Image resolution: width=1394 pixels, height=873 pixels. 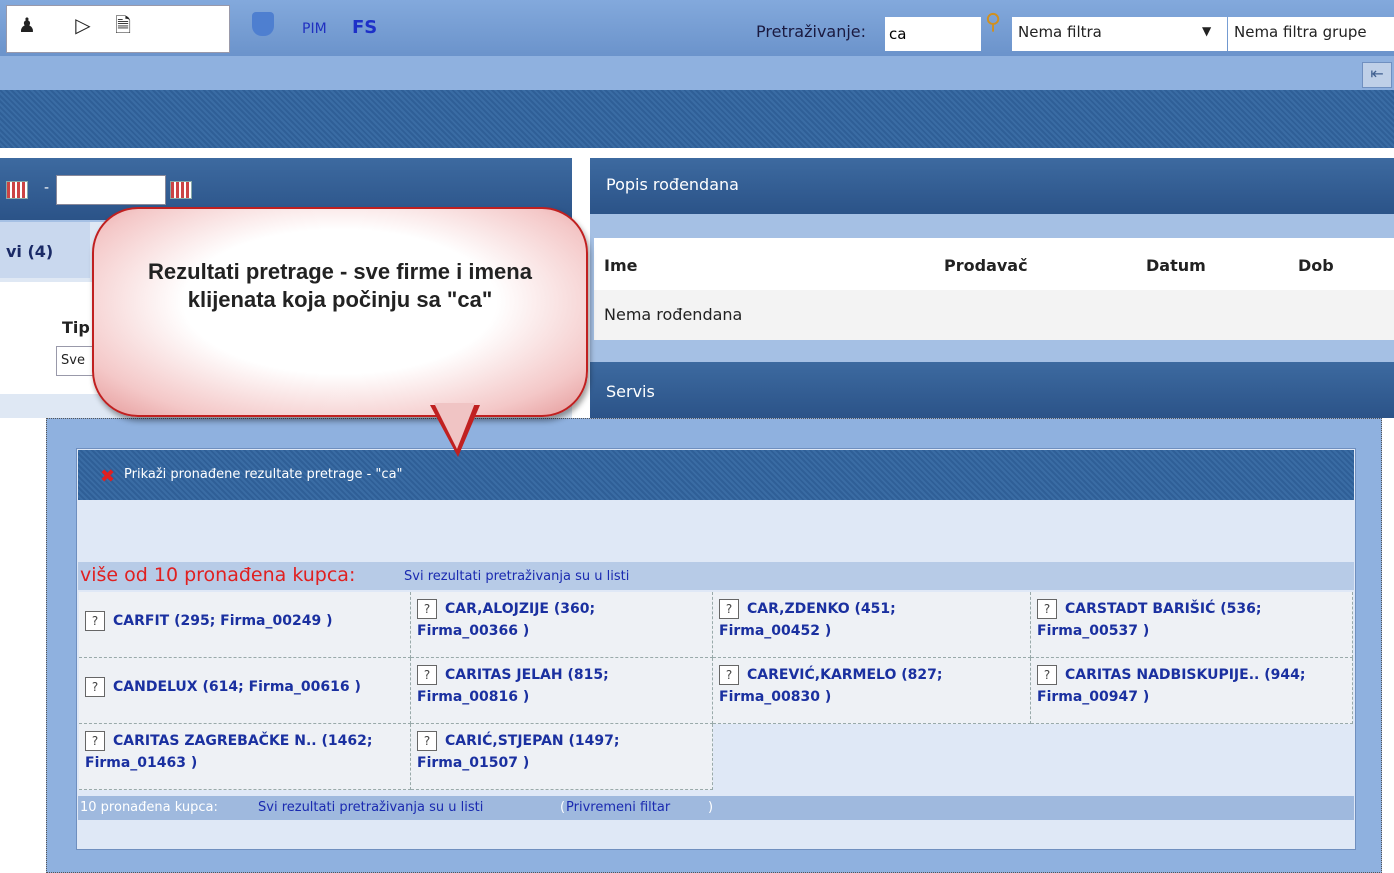 I want to click on tab-label: vi (4), so click(x=29, y=251).